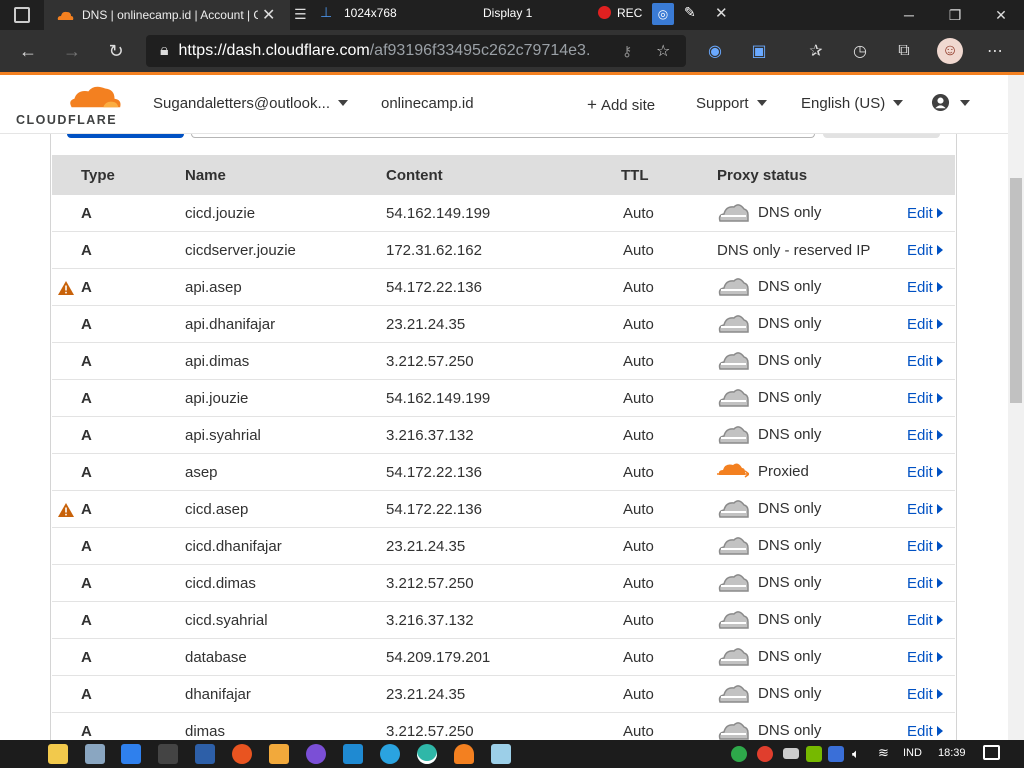 Image resolution: width=1024 pixels, height=768 pixels. Describe the element at coordinates (18, 754) in the screenshot. I see `windows-start-icon` at that location.